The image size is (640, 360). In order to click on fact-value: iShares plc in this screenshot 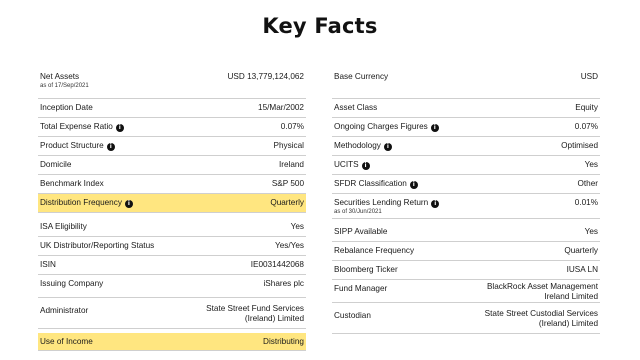, I will do `click(283, 283)`.